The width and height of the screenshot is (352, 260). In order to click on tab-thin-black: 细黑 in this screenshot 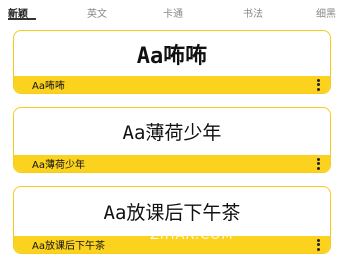, I will do `click(326, 12)`.